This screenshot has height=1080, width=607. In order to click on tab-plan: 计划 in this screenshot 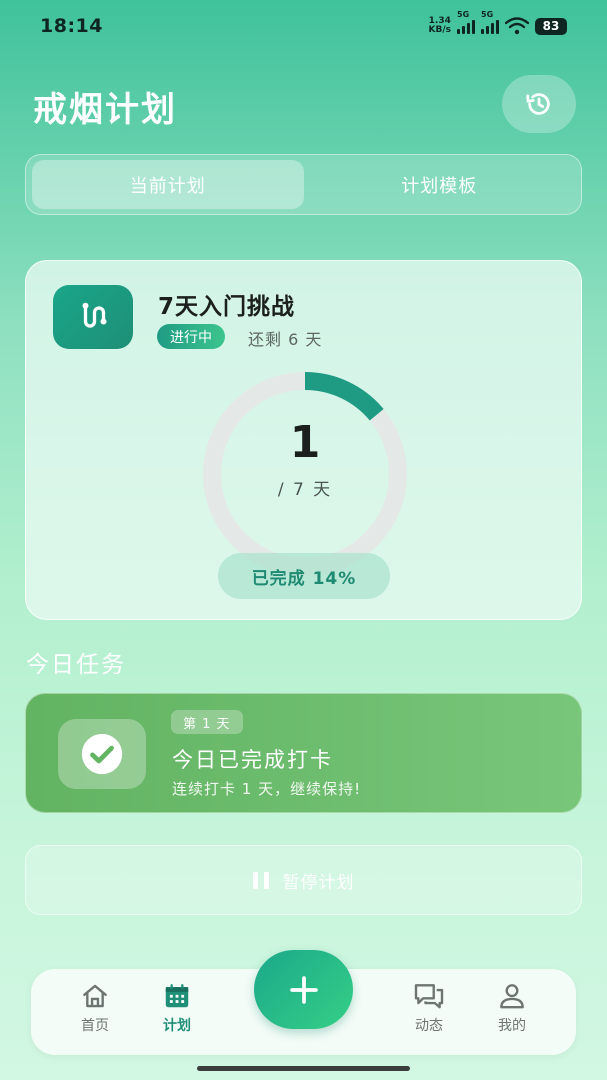, I will do `click(177, 1009)`.